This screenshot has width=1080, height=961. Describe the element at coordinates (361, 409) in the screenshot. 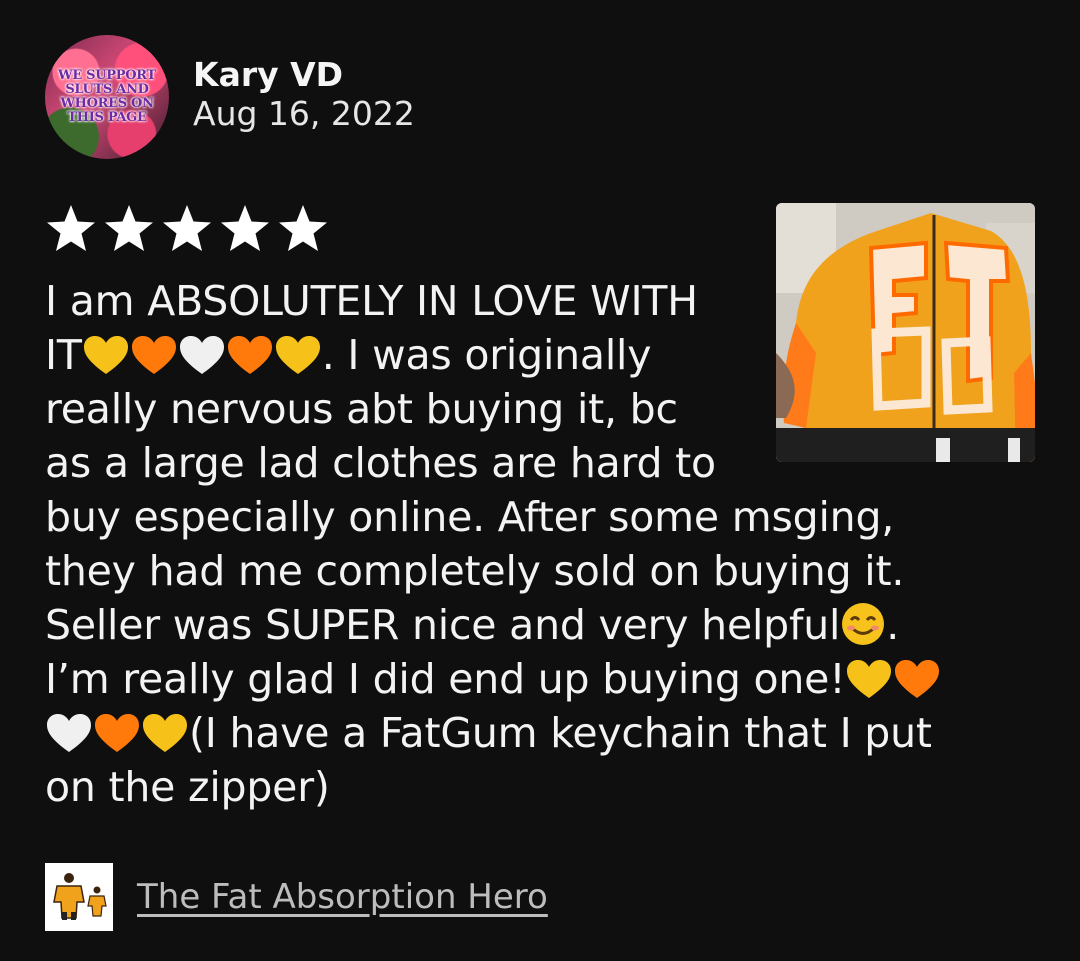

I see `review-line: really nervous abt buying it, bc` at that location.